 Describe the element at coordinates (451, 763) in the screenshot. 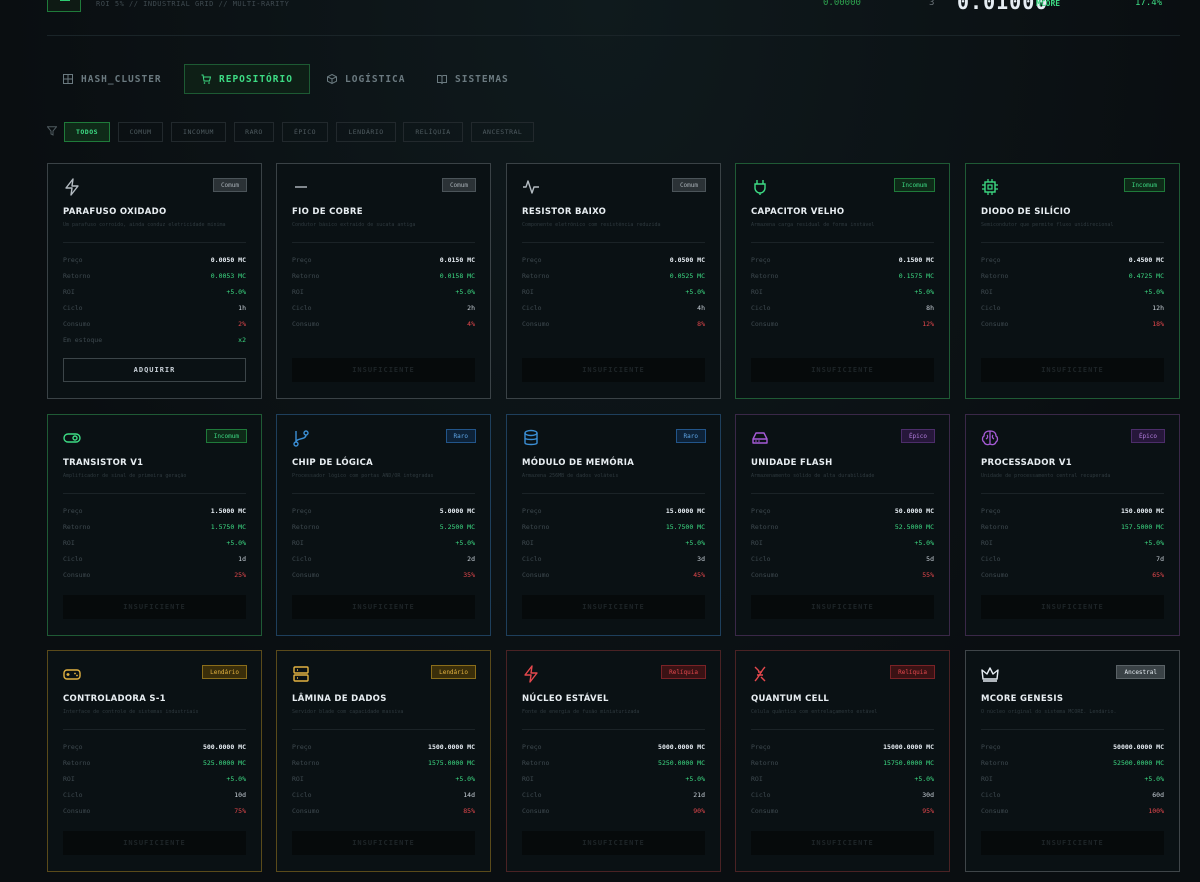

I see `stat-value: 1575.0000 MC` at that location.